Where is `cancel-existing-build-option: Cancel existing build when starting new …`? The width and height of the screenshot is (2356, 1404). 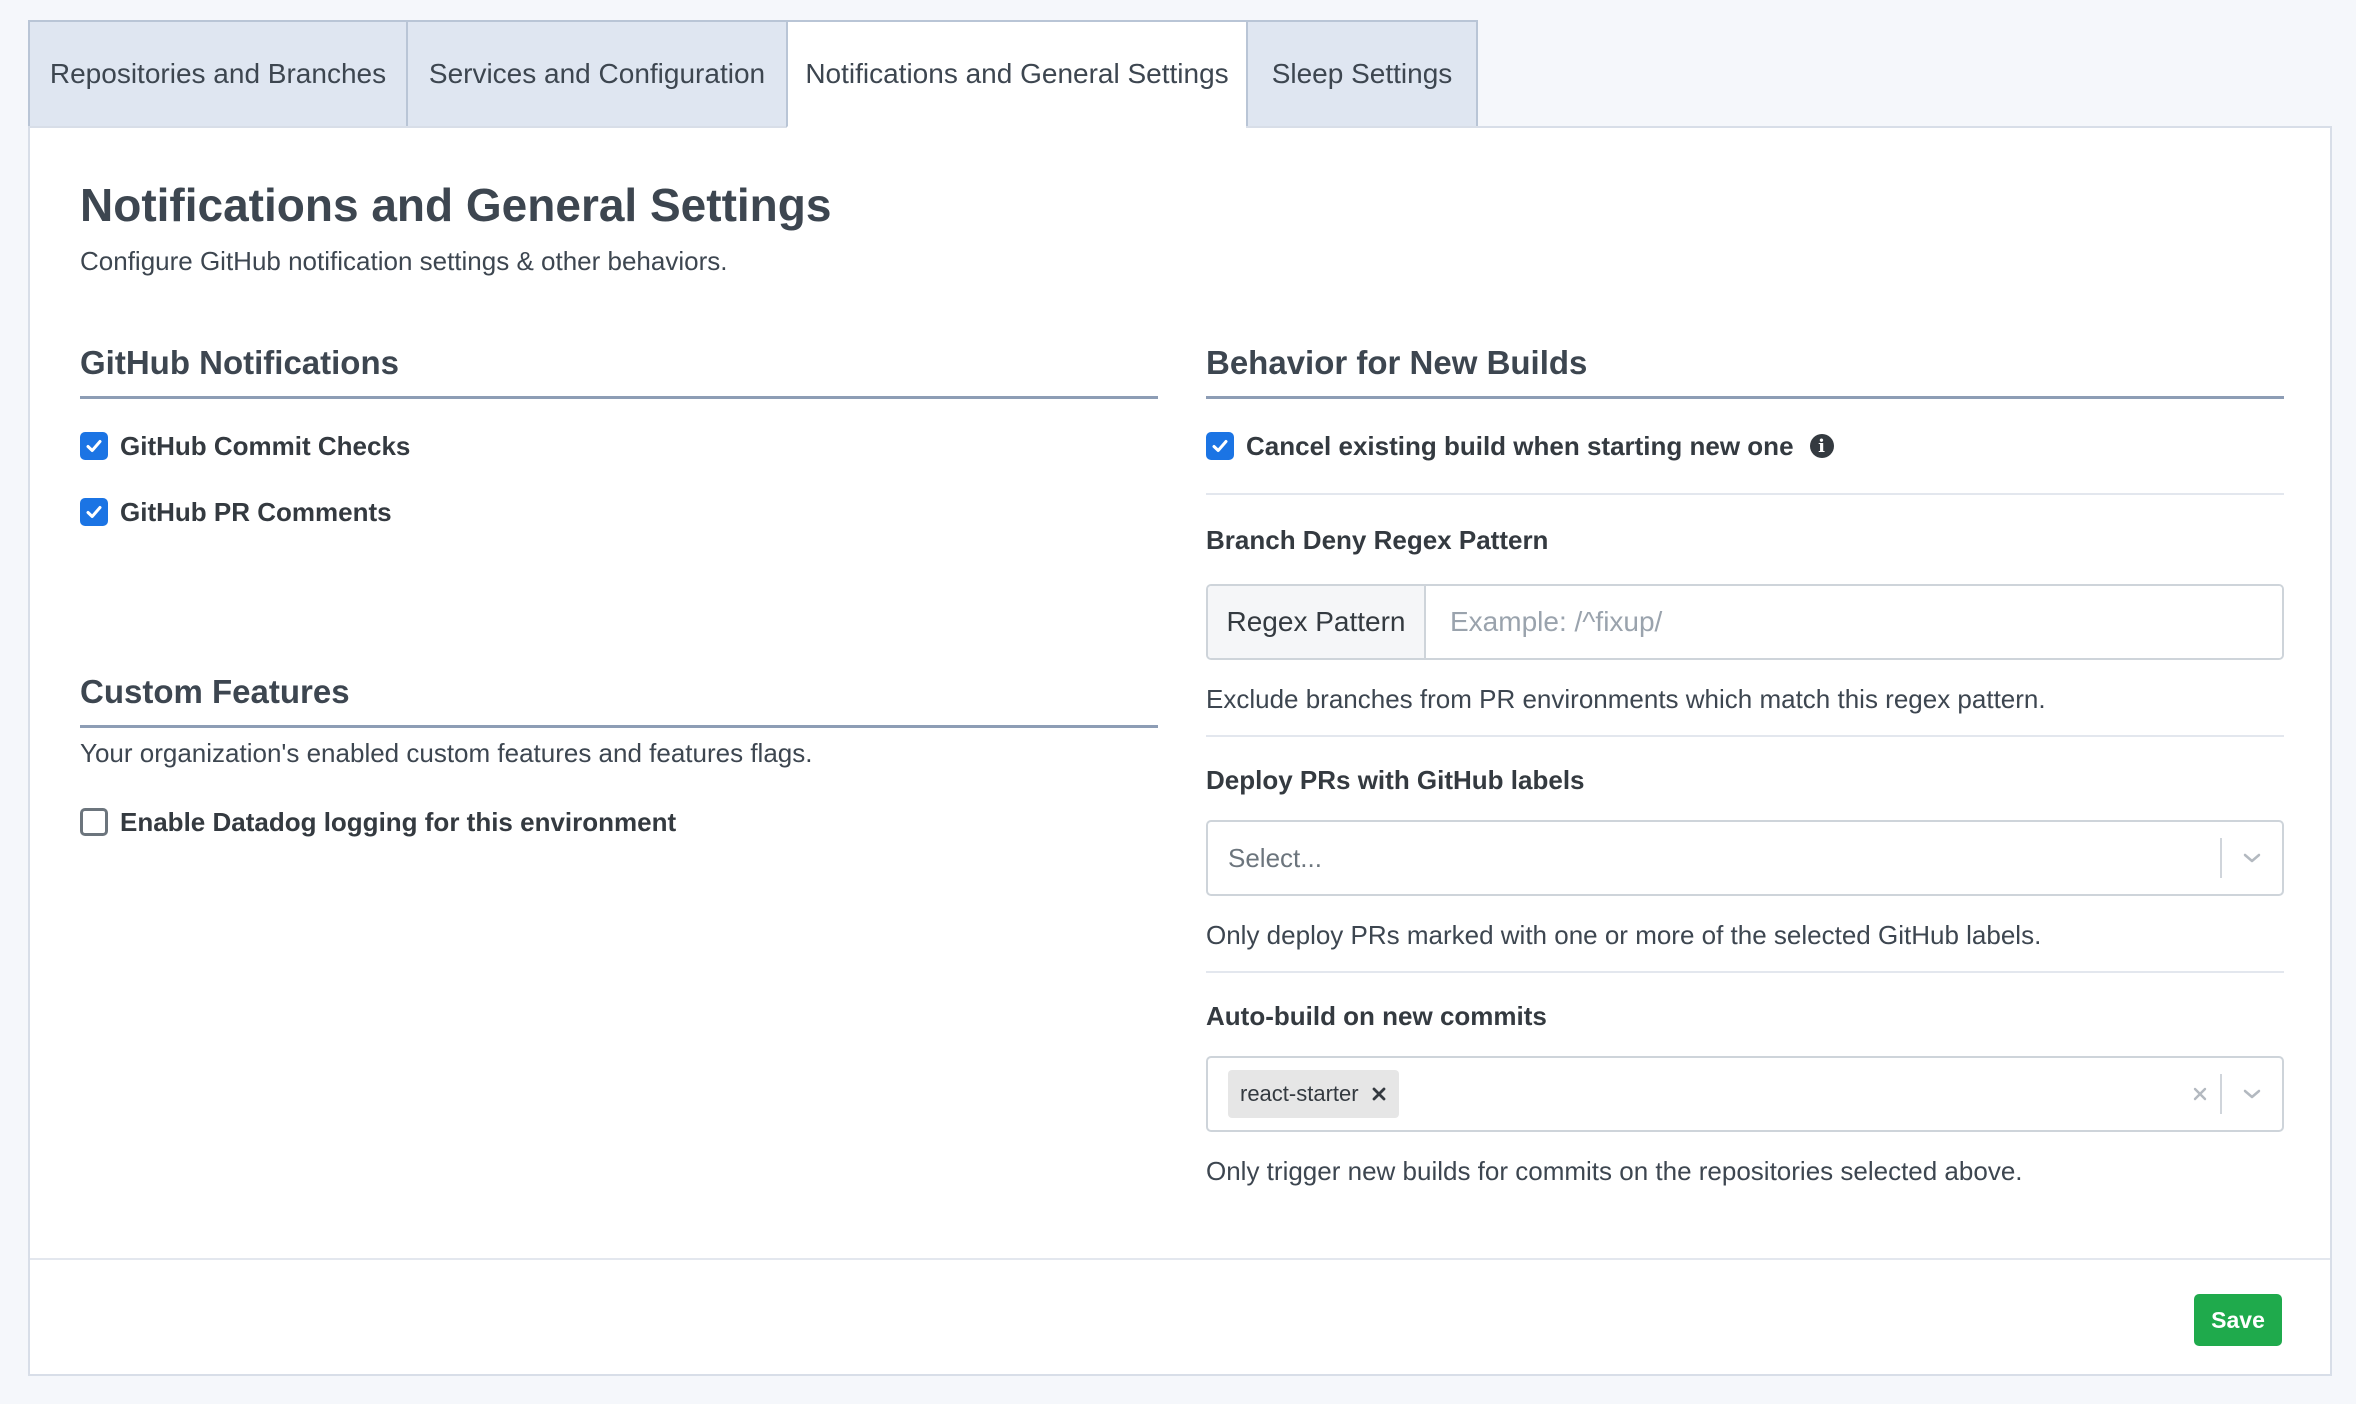 cancel-existing-build-option: Cancel existing build when starting new … is located at coordinates (1745, 446).